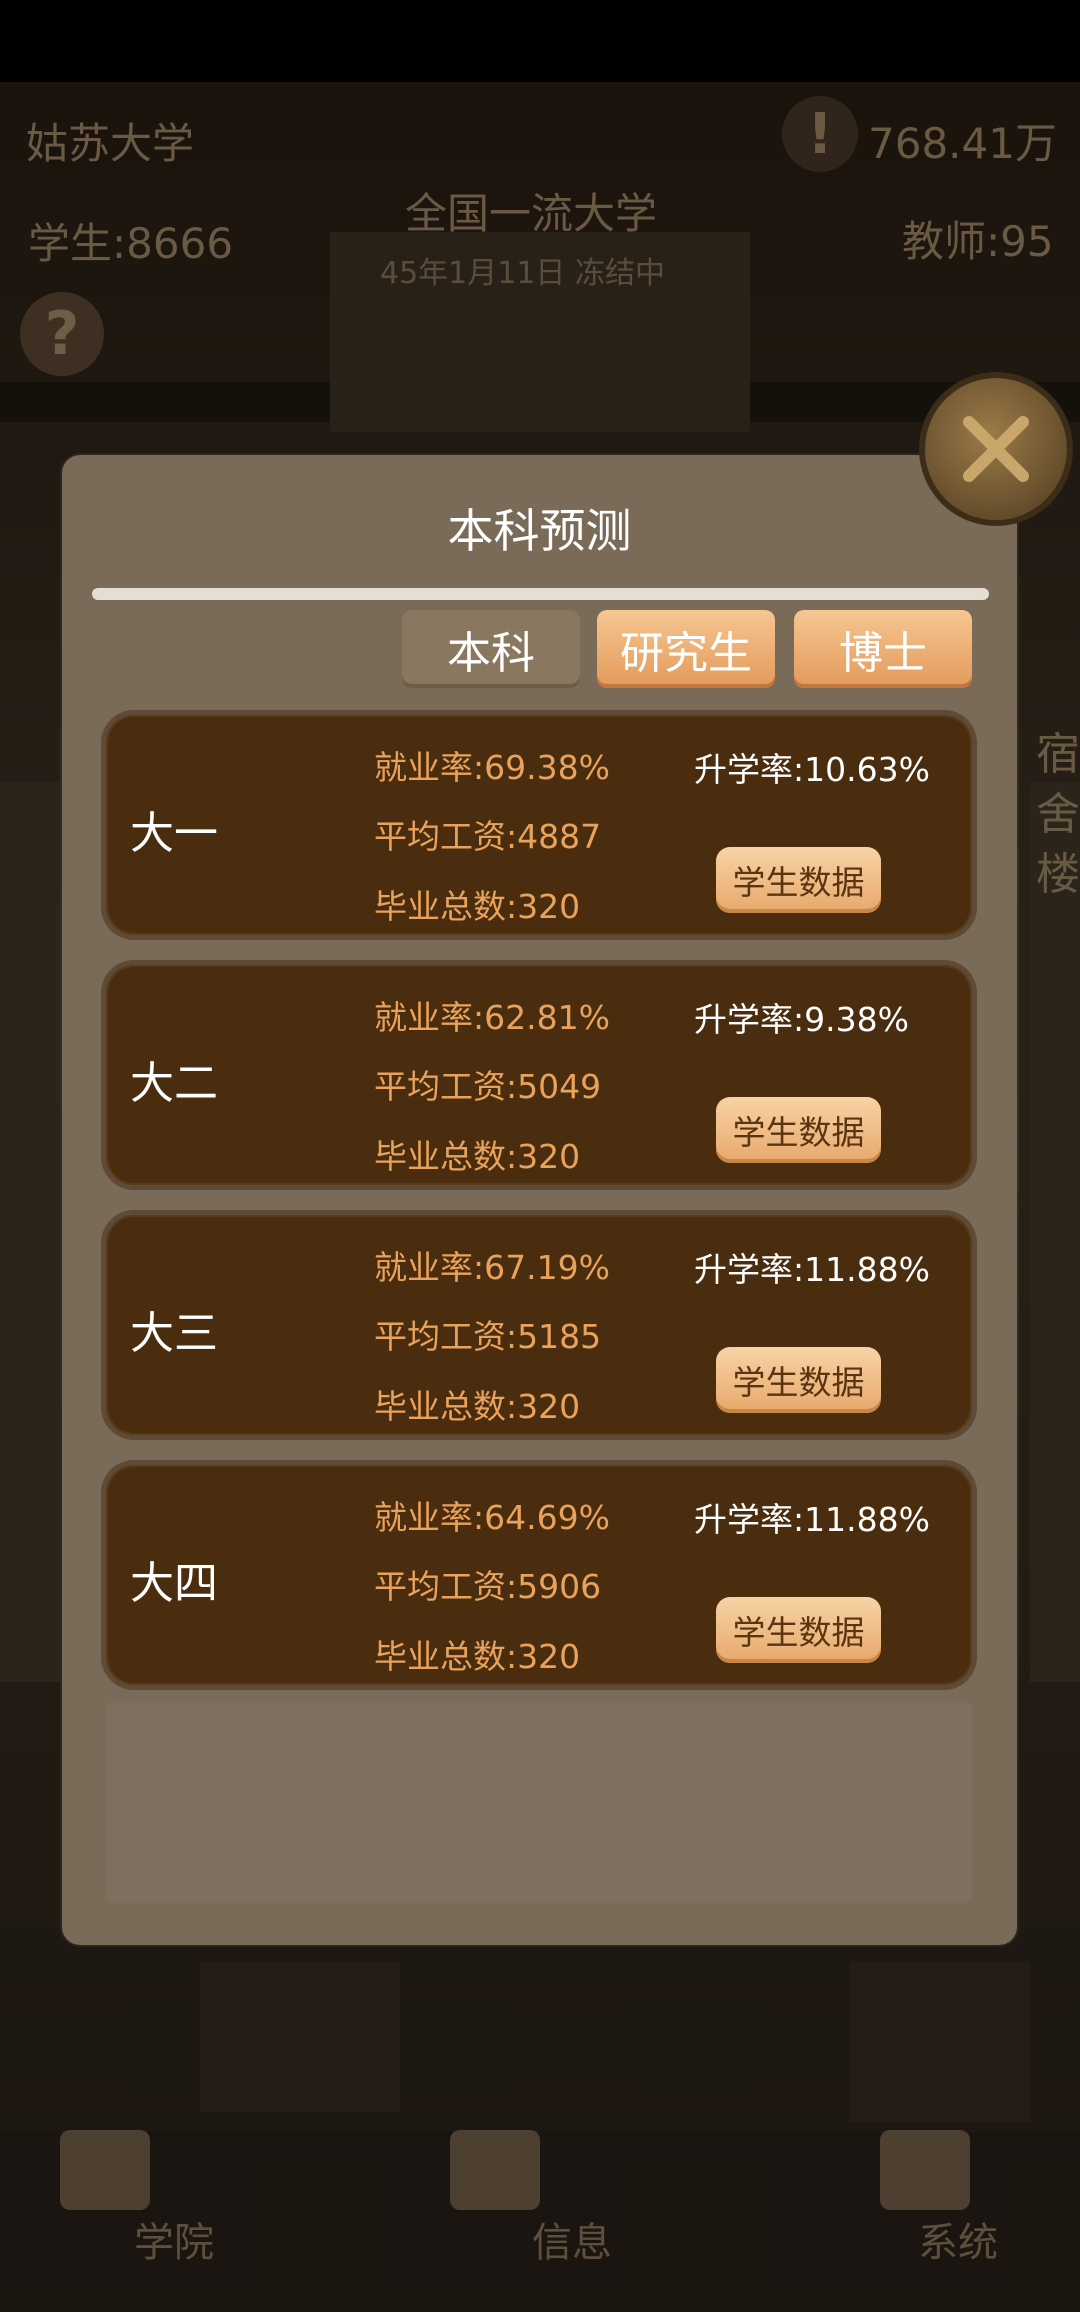 Image resolution: width=1080 pixels, height=2312 pixels. Describe the element at coordinates (958, 2239) in the screenshot. I see `nav-system: 系统` at that location.